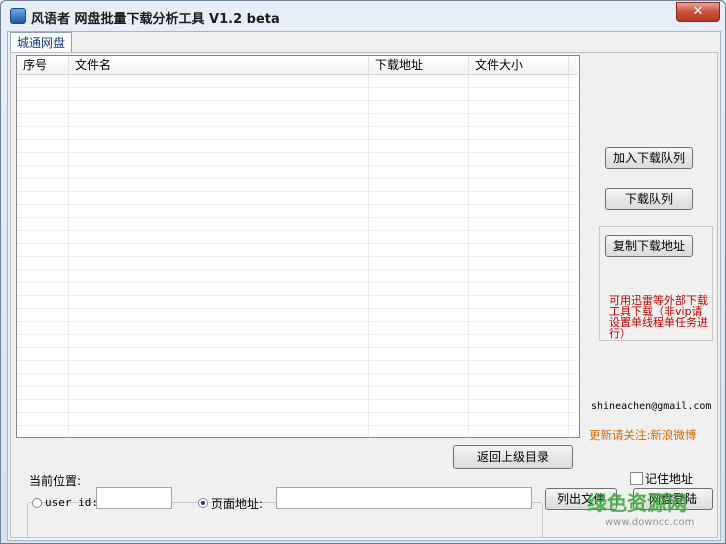  What do you see at coordinates (636, 478) in the screenshot?
I see `remember-address-checkbox` at bounding box center [636, 478].